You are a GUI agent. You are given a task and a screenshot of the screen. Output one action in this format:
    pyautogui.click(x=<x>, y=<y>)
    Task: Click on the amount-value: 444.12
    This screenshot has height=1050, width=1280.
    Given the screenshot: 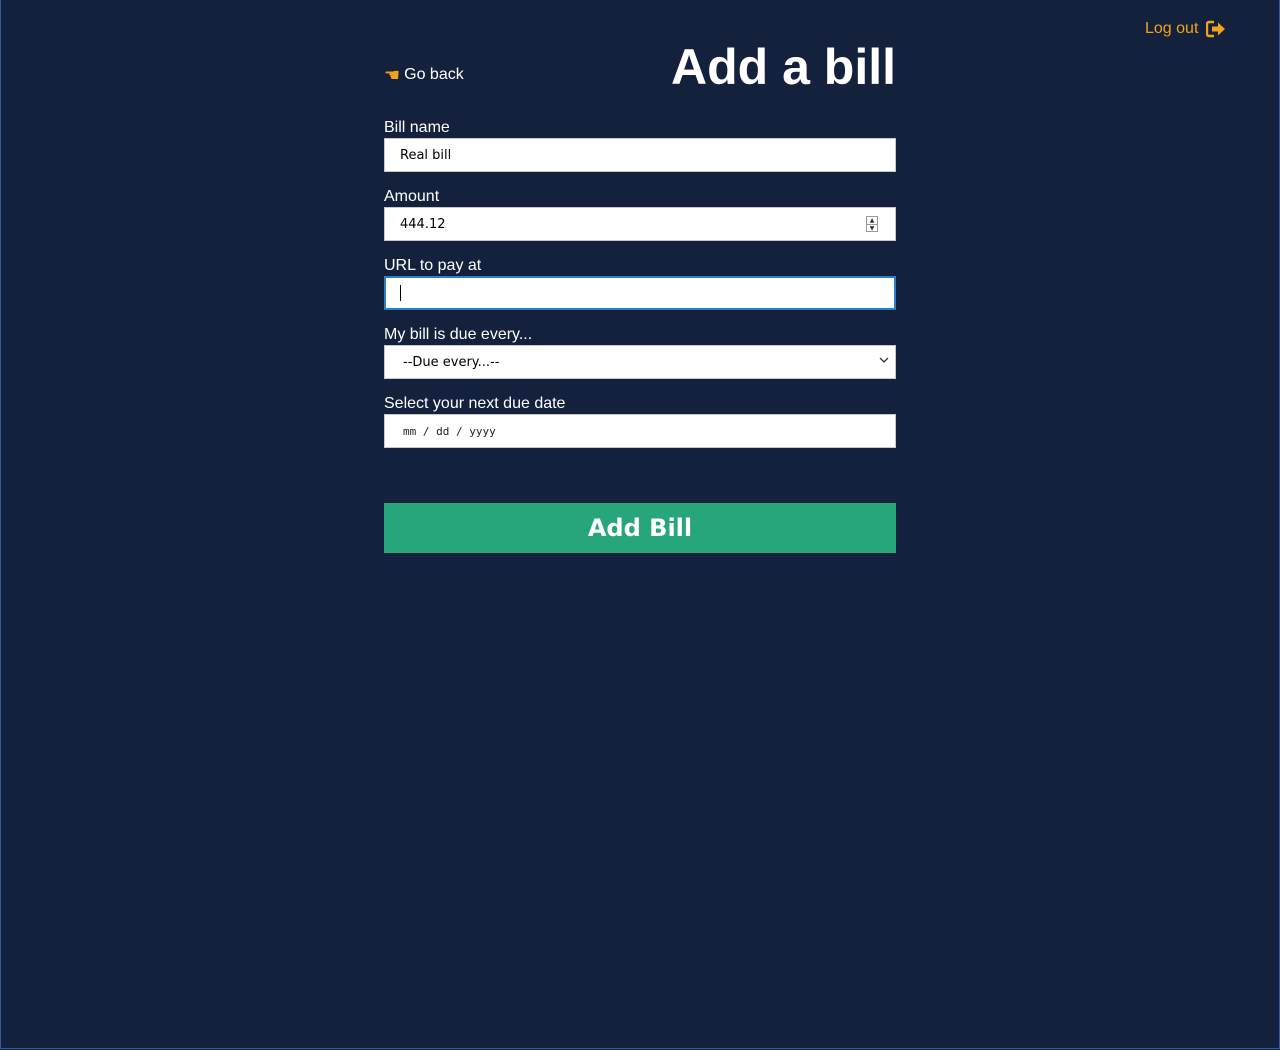 What is the action you would take?
    pyautogui.click(x=423, y=224)
    